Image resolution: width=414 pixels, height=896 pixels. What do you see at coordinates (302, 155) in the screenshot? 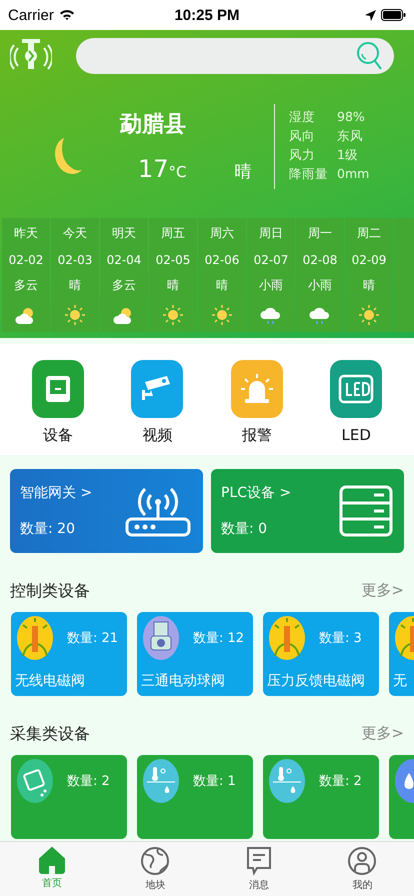
I see `detail-label: 风力` at bounding box center [302, 155].